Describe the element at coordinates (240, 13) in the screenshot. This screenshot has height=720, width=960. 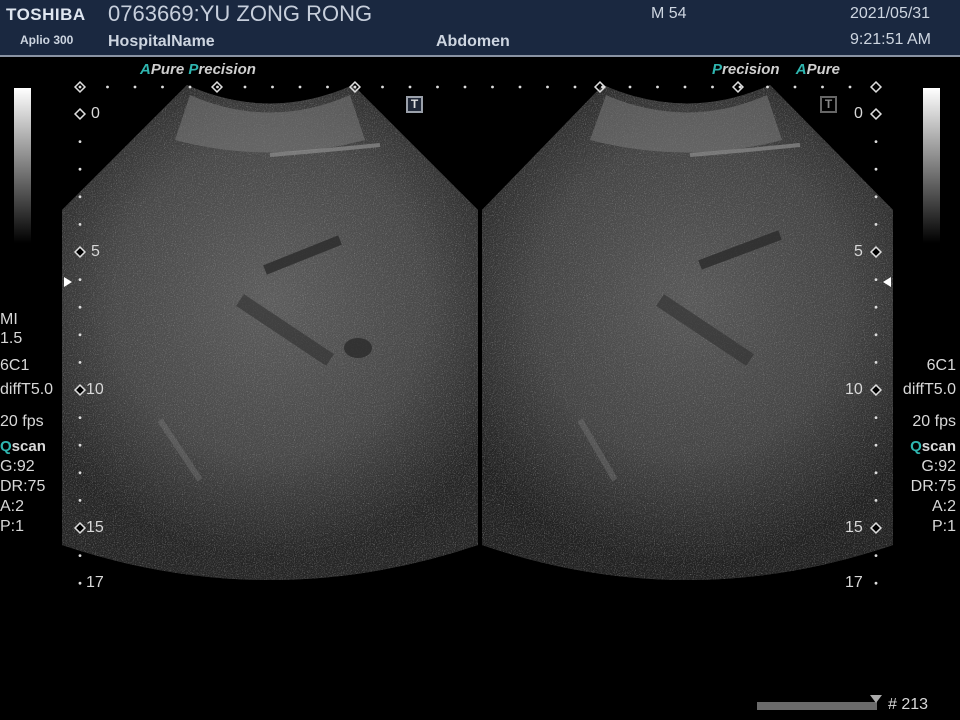
I see `patient-id-name: 0763669:YU ZONG RONG` at that location.